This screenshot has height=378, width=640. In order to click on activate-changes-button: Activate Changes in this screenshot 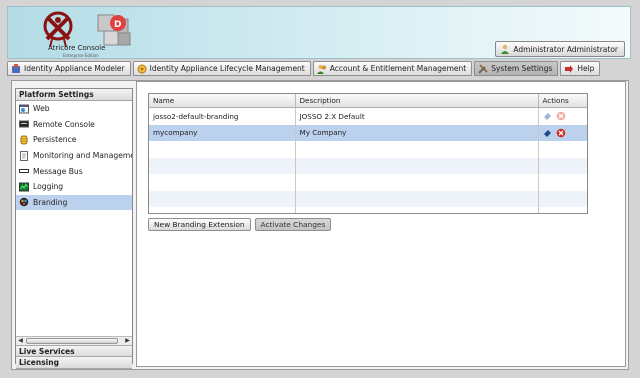, I will do `click(293, 224)`.